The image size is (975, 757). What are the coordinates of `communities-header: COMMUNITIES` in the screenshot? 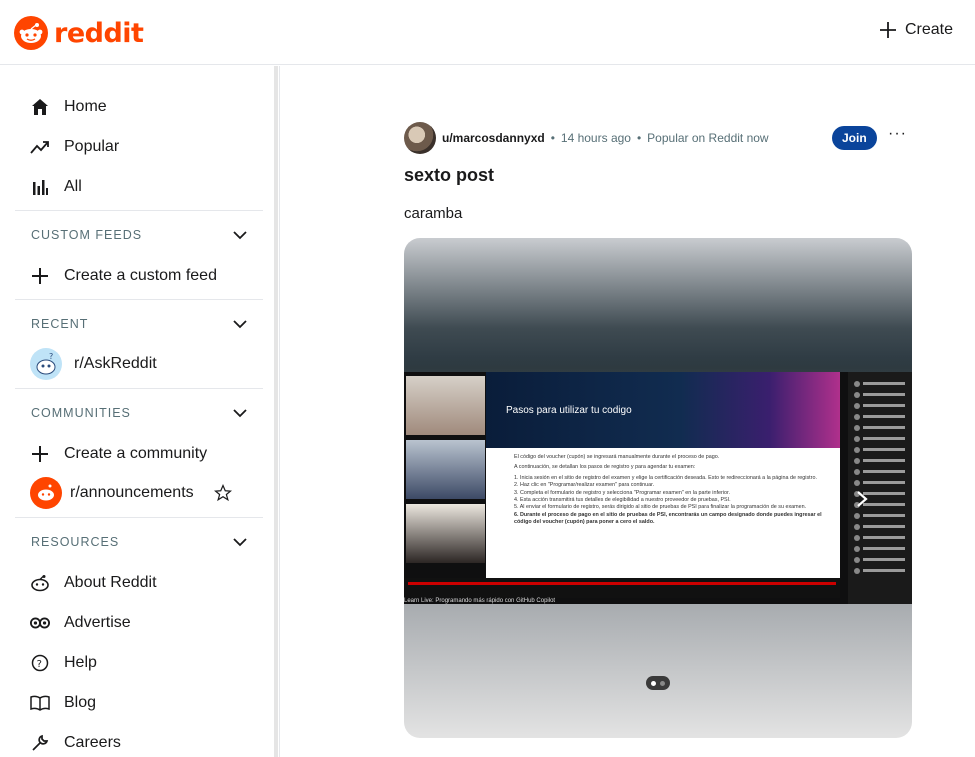 It's located at (139, 413).